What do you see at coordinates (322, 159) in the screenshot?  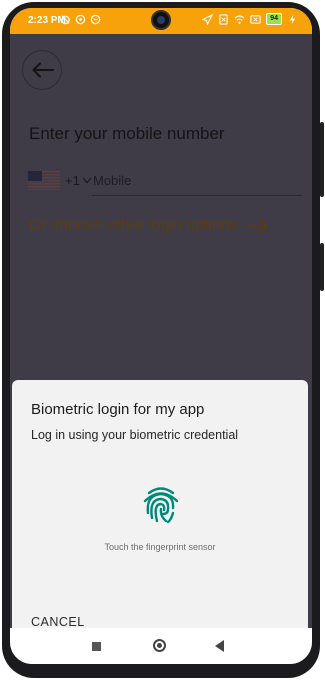 I see `volume-button` at bounding box center [322, 159].